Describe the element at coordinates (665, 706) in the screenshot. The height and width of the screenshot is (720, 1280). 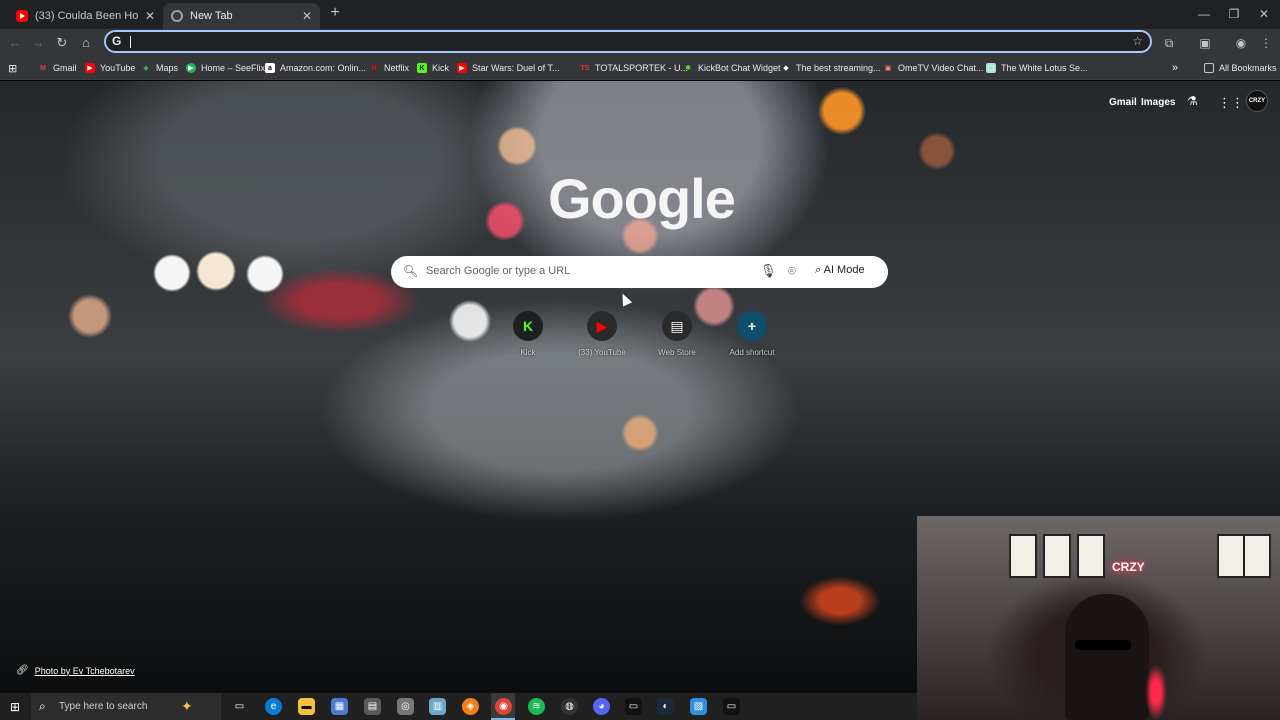
I see `steam-icon: ◐` at that location.